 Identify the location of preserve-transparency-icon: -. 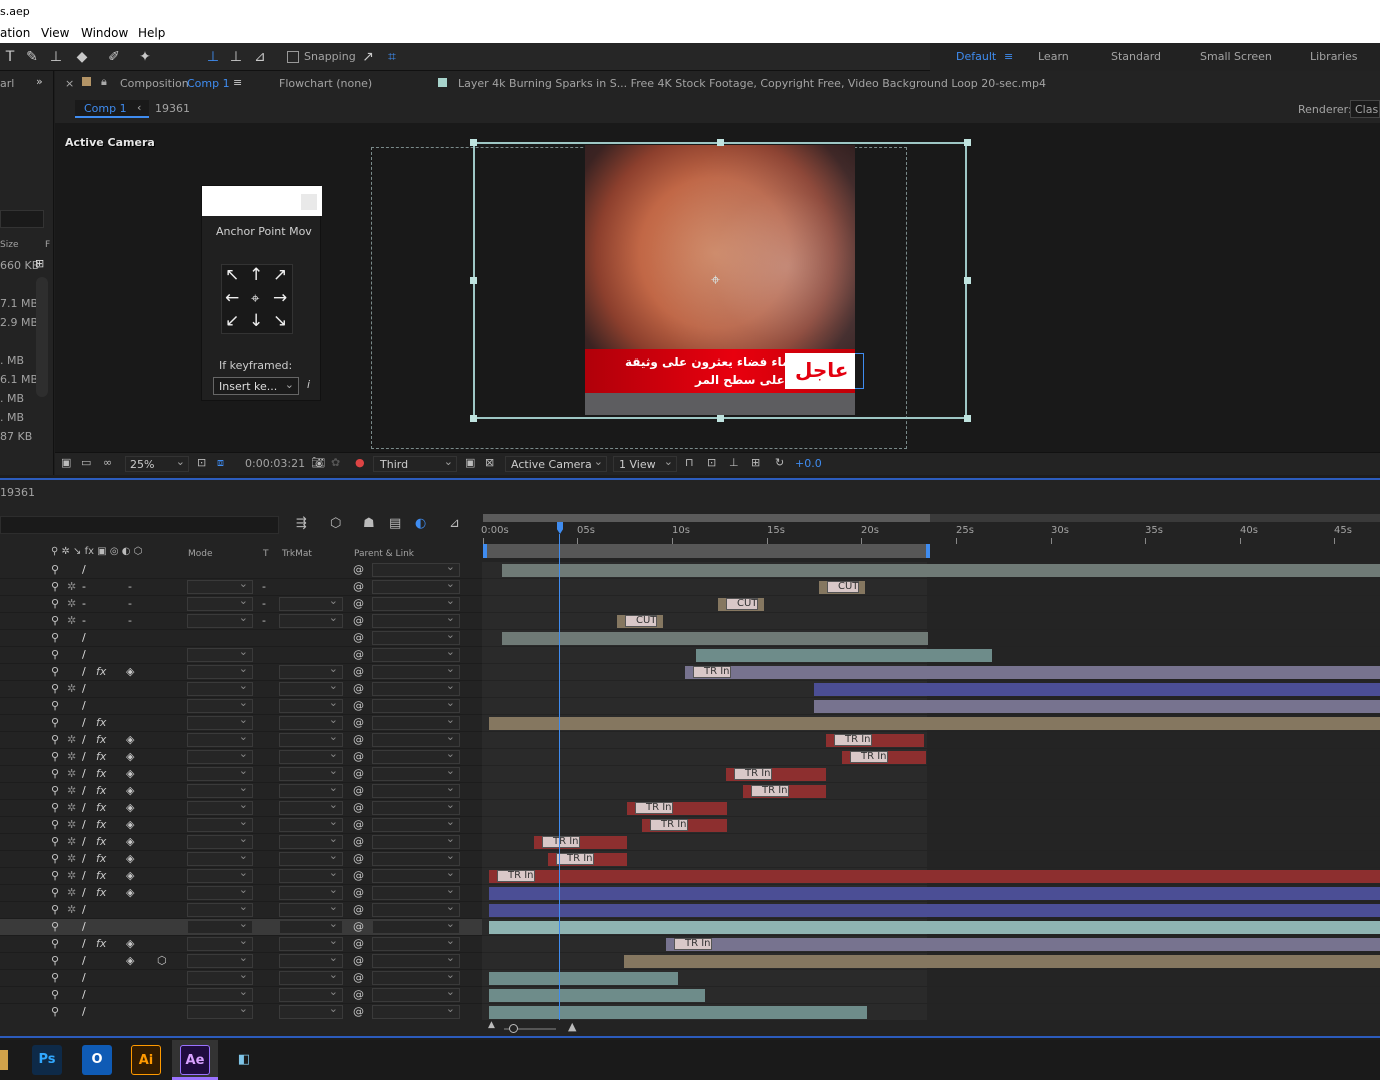
(264, 586).